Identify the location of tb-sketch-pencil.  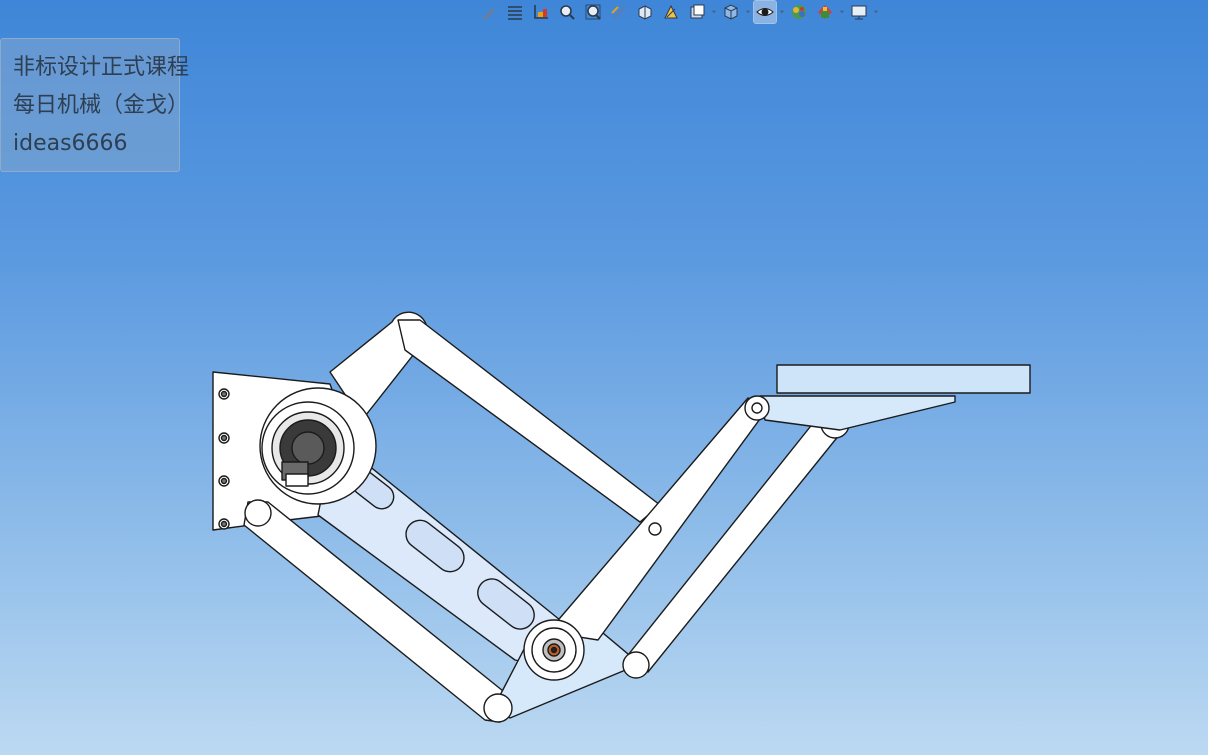
(489, 12).